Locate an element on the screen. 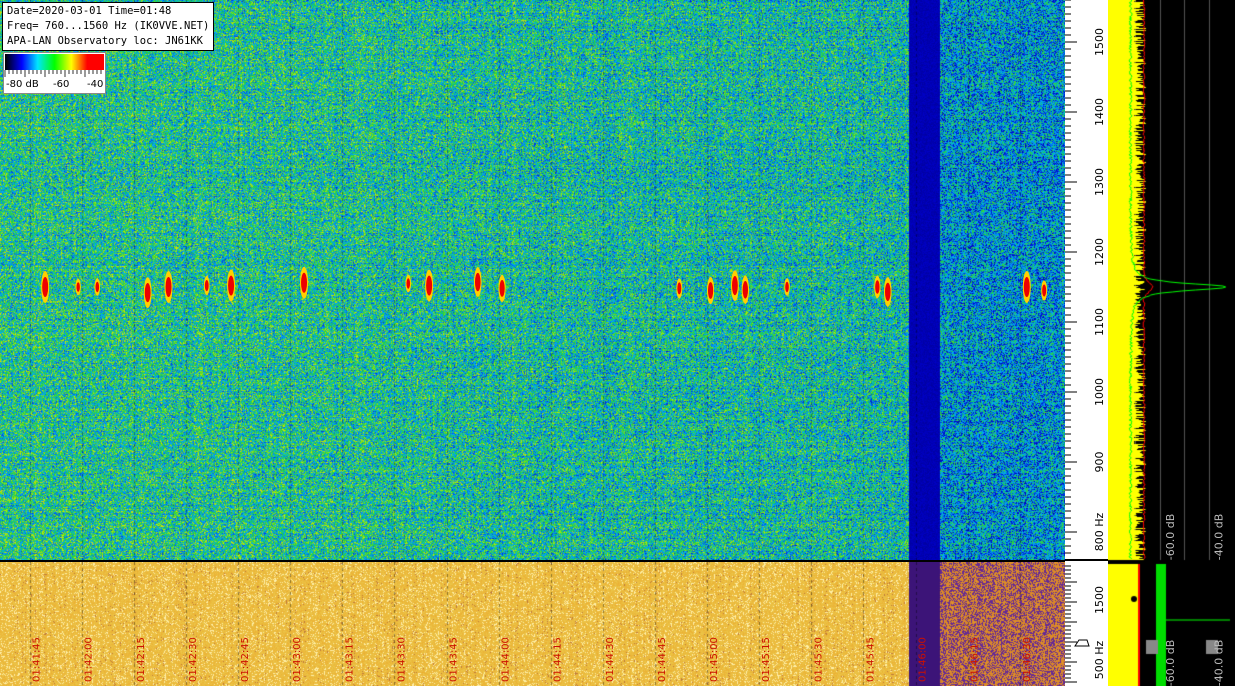 The image size is (1235, 686). frequency-tick-label: 1300 is located at coordinates (1099, 182).